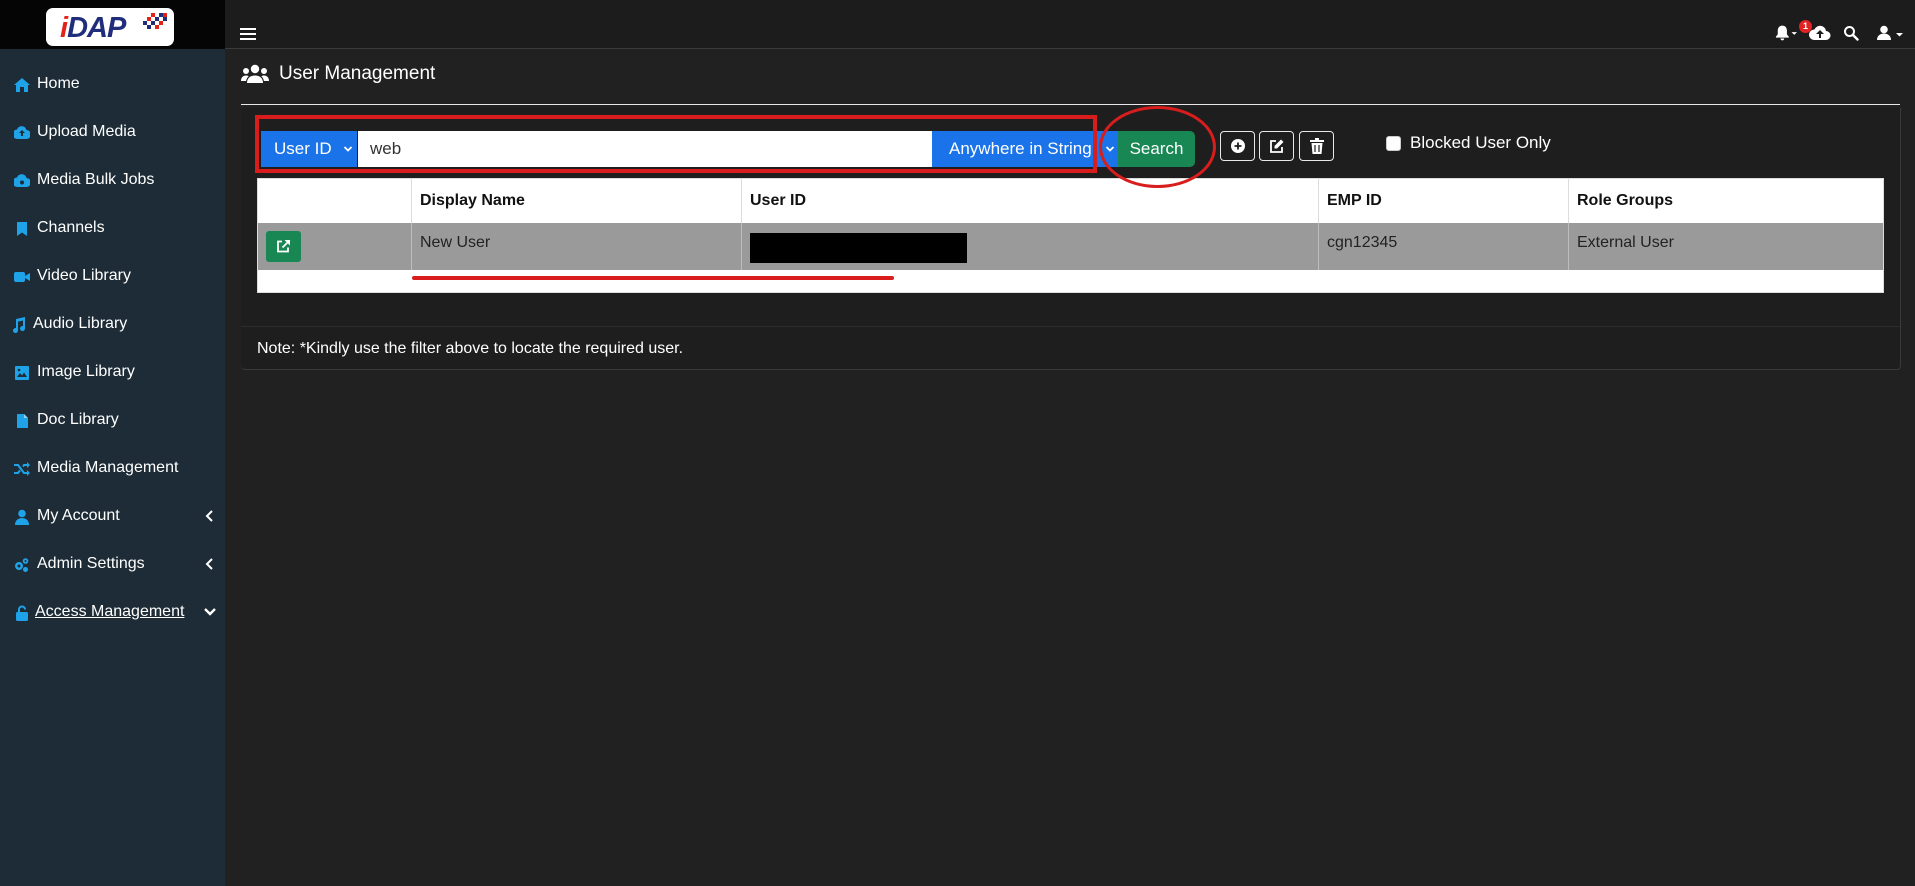 The height and width of the screenshot is (886, 1915). What do you see at coordinates (248, 34) in the screenshot?
I see `menu-icon` at bounding box center [248, 34].